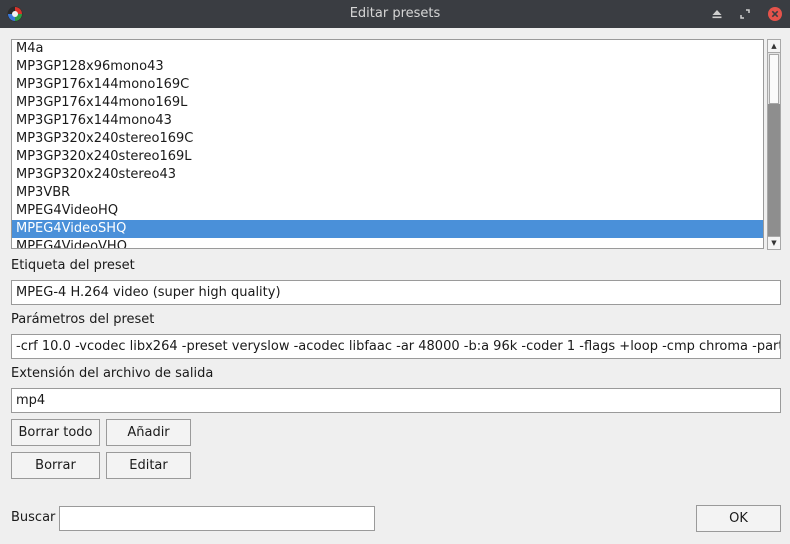  I want to click on delete-button: Borrar, so click(55, 465).